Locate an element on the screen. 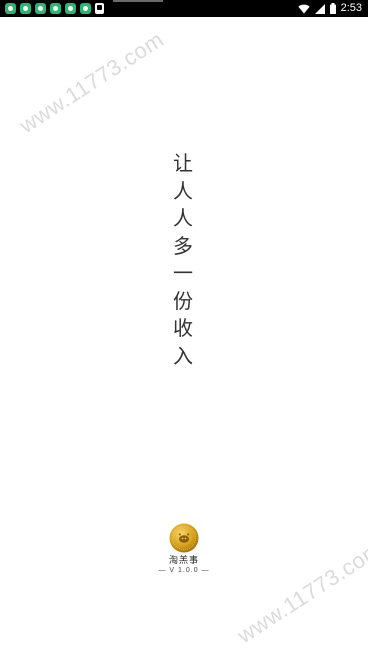 The width and height of the screenshot is (368, 654). watermark-bottom: www.11773.com is located at coordinates (300, 592).